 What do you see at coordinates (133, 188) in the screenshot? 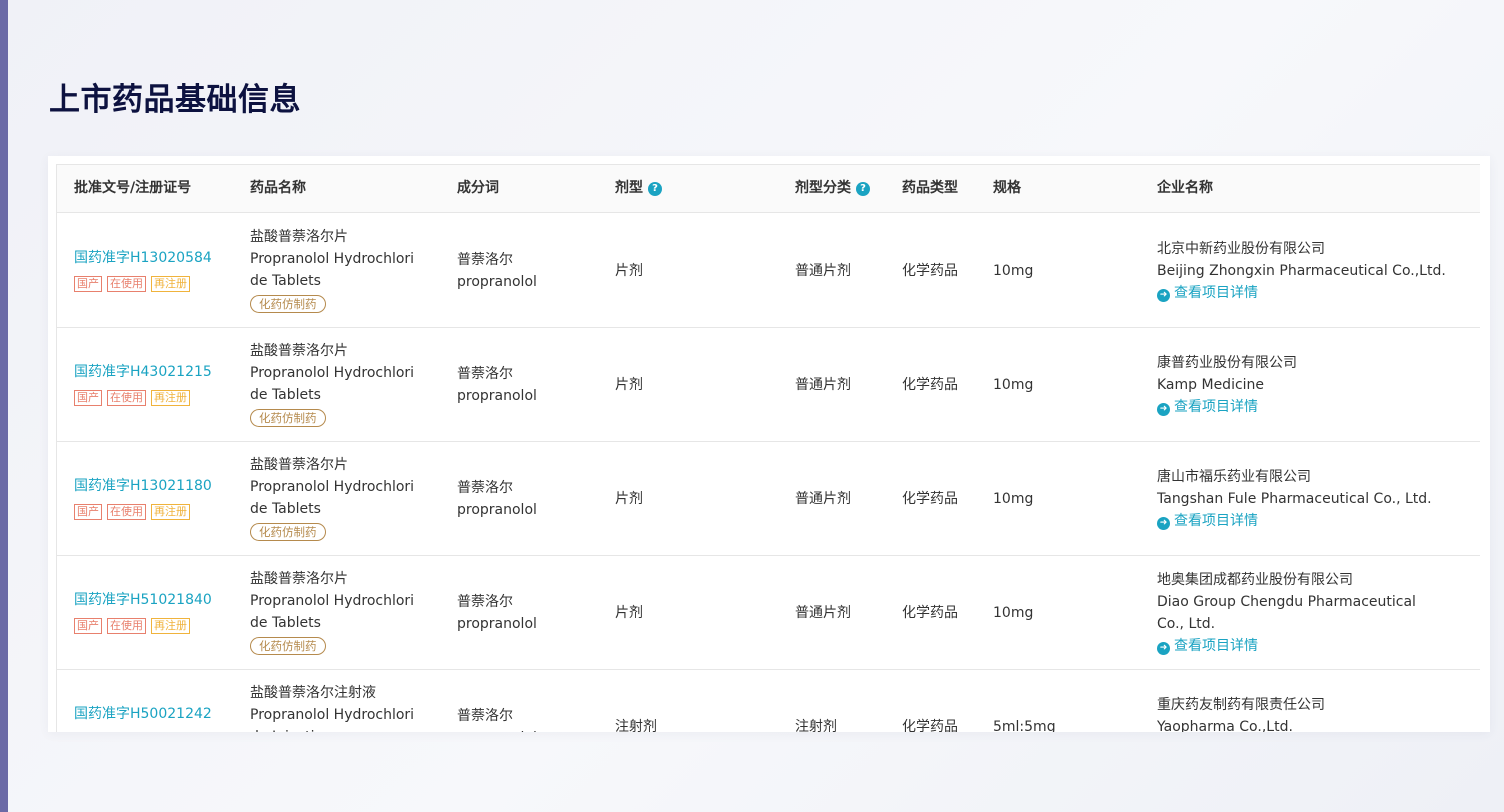
I see `header-approval-no: 批准文号/注册证号` at bounding box center [133, 188].